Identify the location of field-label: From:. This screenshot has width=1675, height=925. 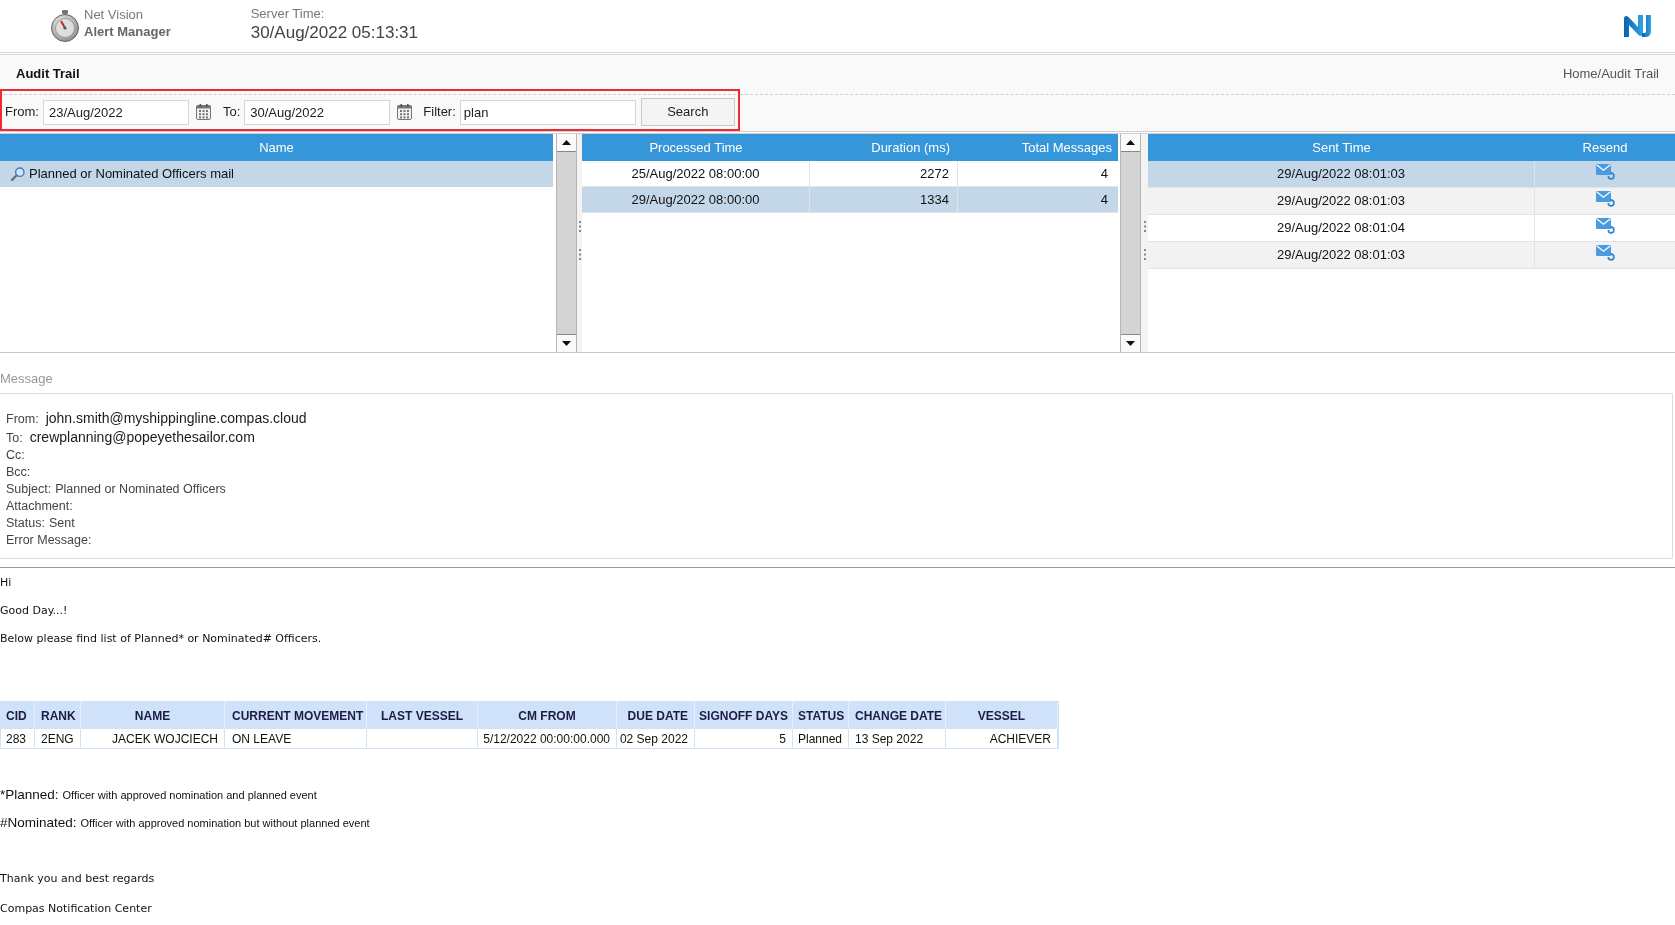
(22, 419).